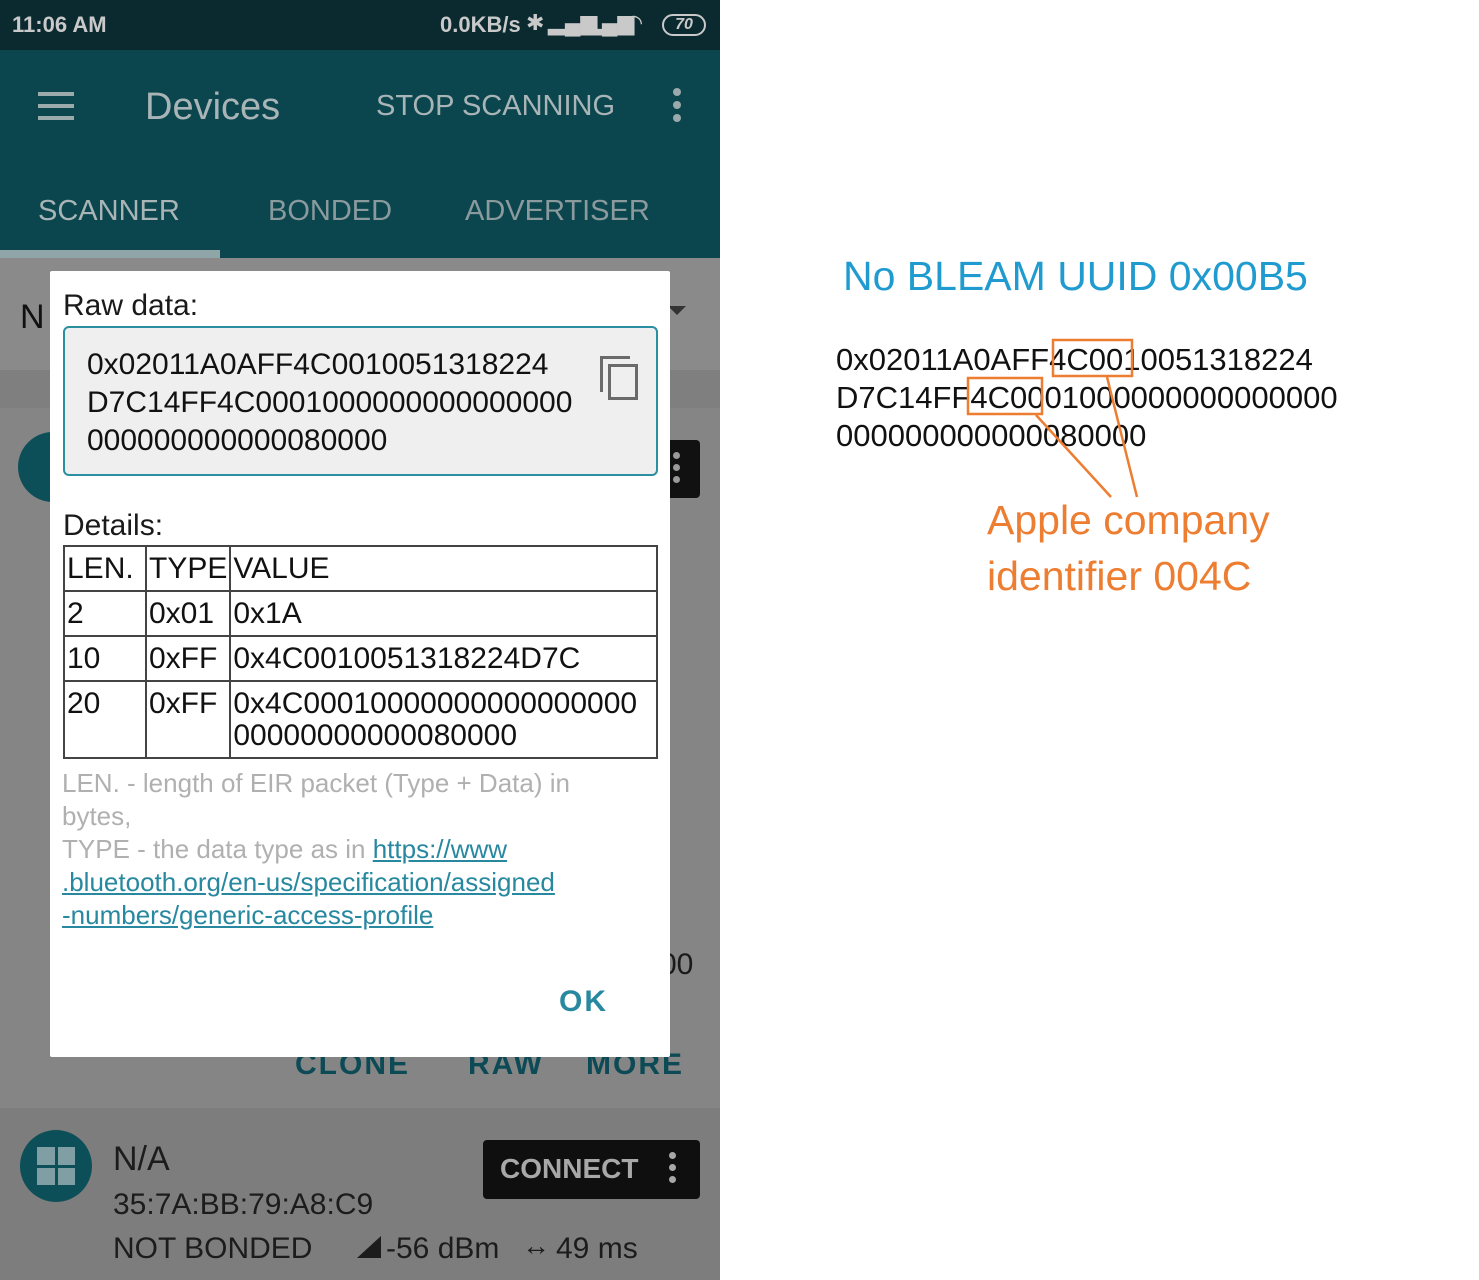 This screenshot has width=1479, height=1280. What do you see at coordinates (248, 915) in the screenshot?
I see `link-line: -numbers/generic-access-profile` at bounding box center [248, 915].